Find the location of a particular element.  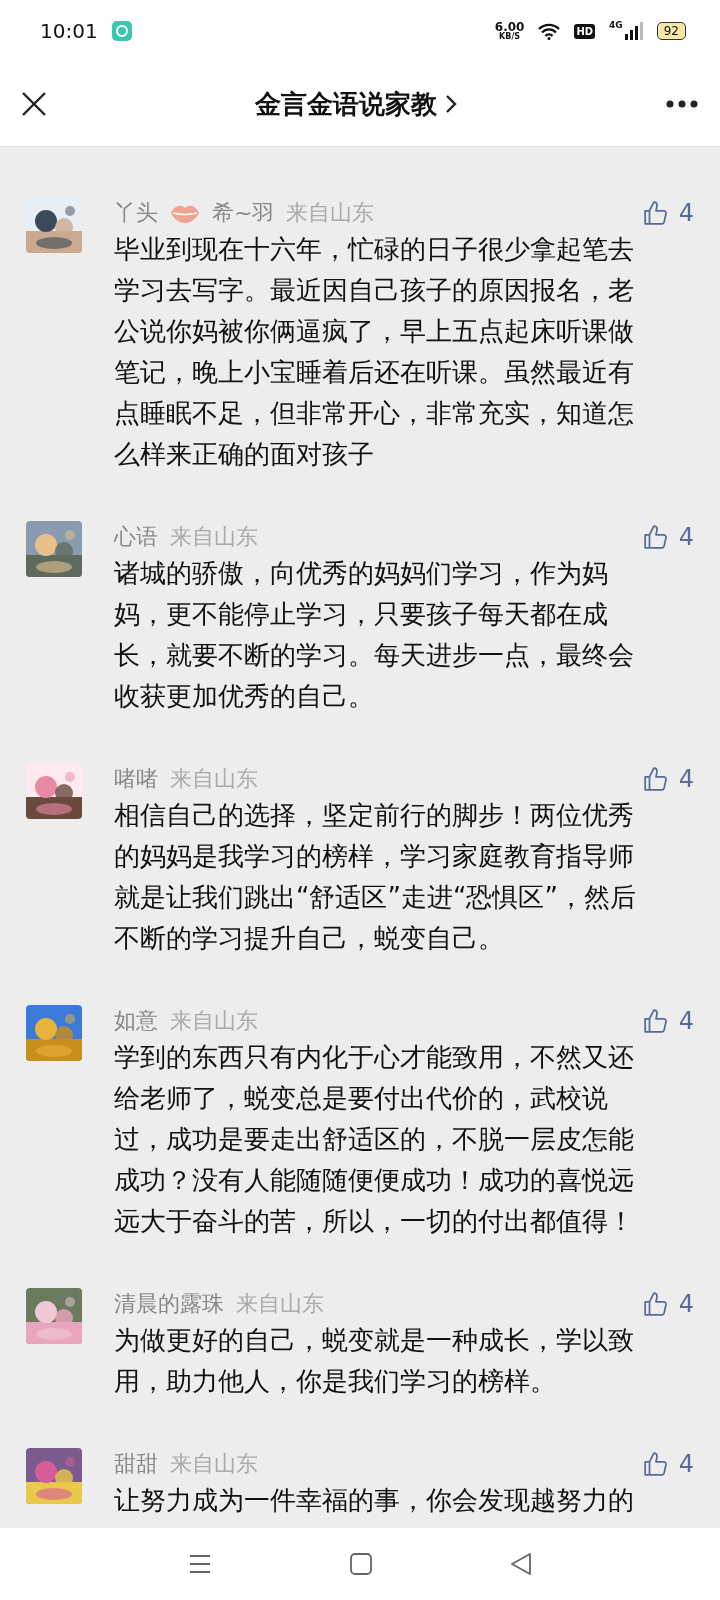

commenter-name: 甜甜 is located at coordinates (136, 1464).